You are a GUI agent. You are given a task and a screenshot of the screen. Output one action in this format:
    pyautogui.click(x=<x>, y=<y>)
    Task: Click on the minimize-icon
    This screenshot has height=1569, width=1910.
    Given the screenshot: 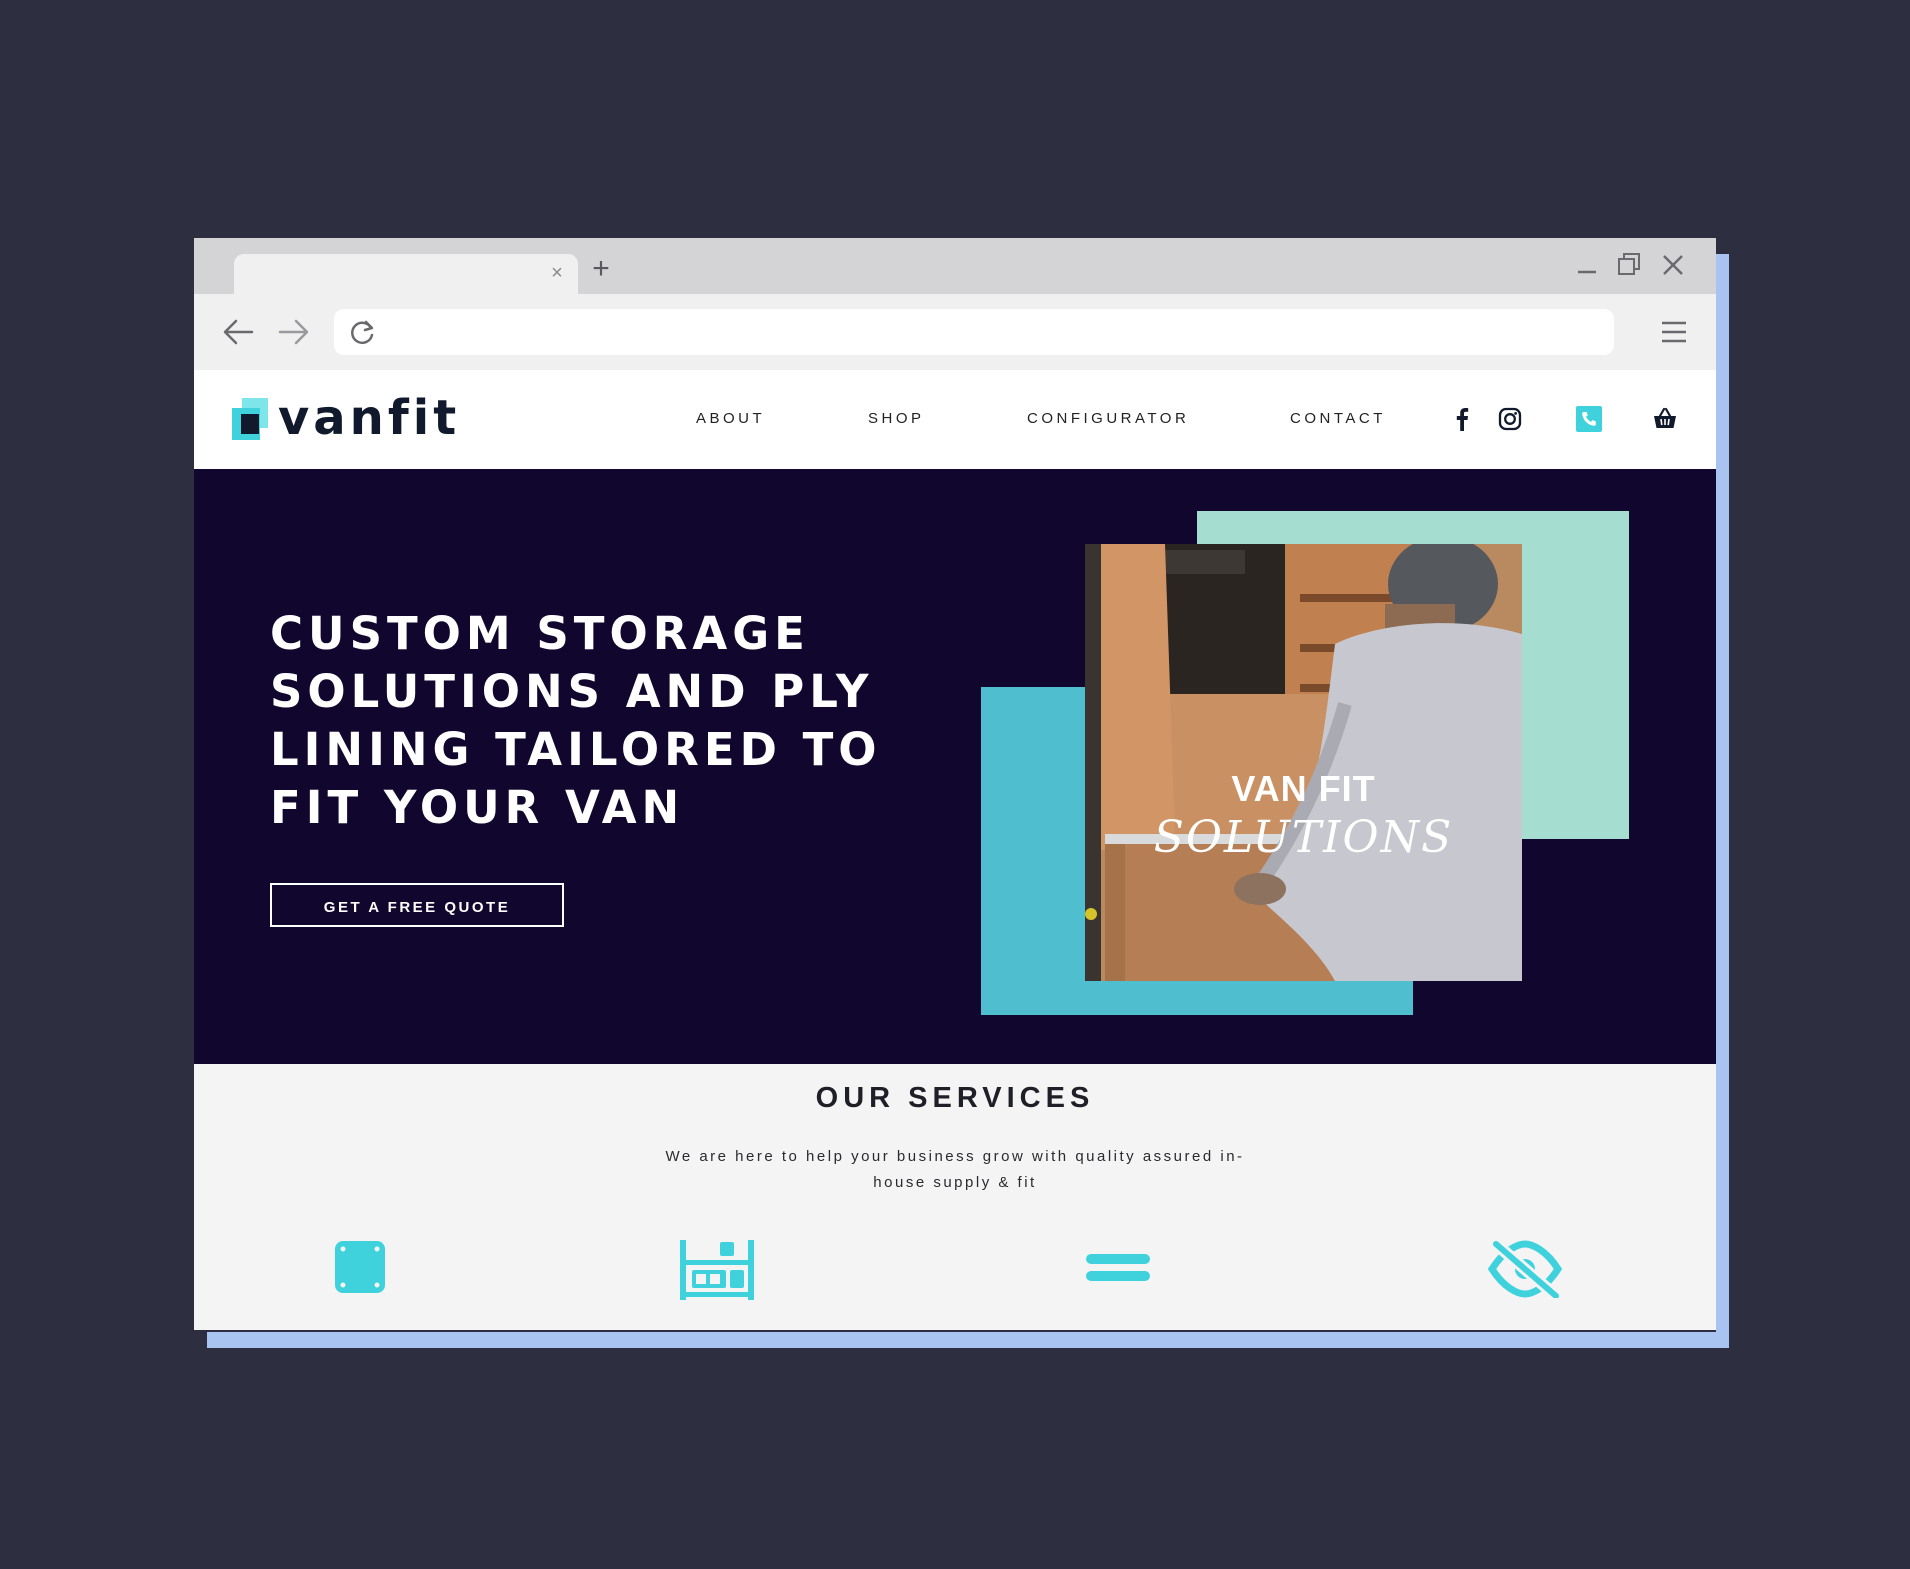 What is the action you would take?
    pyautogui.click(x=1587, y=265)
    